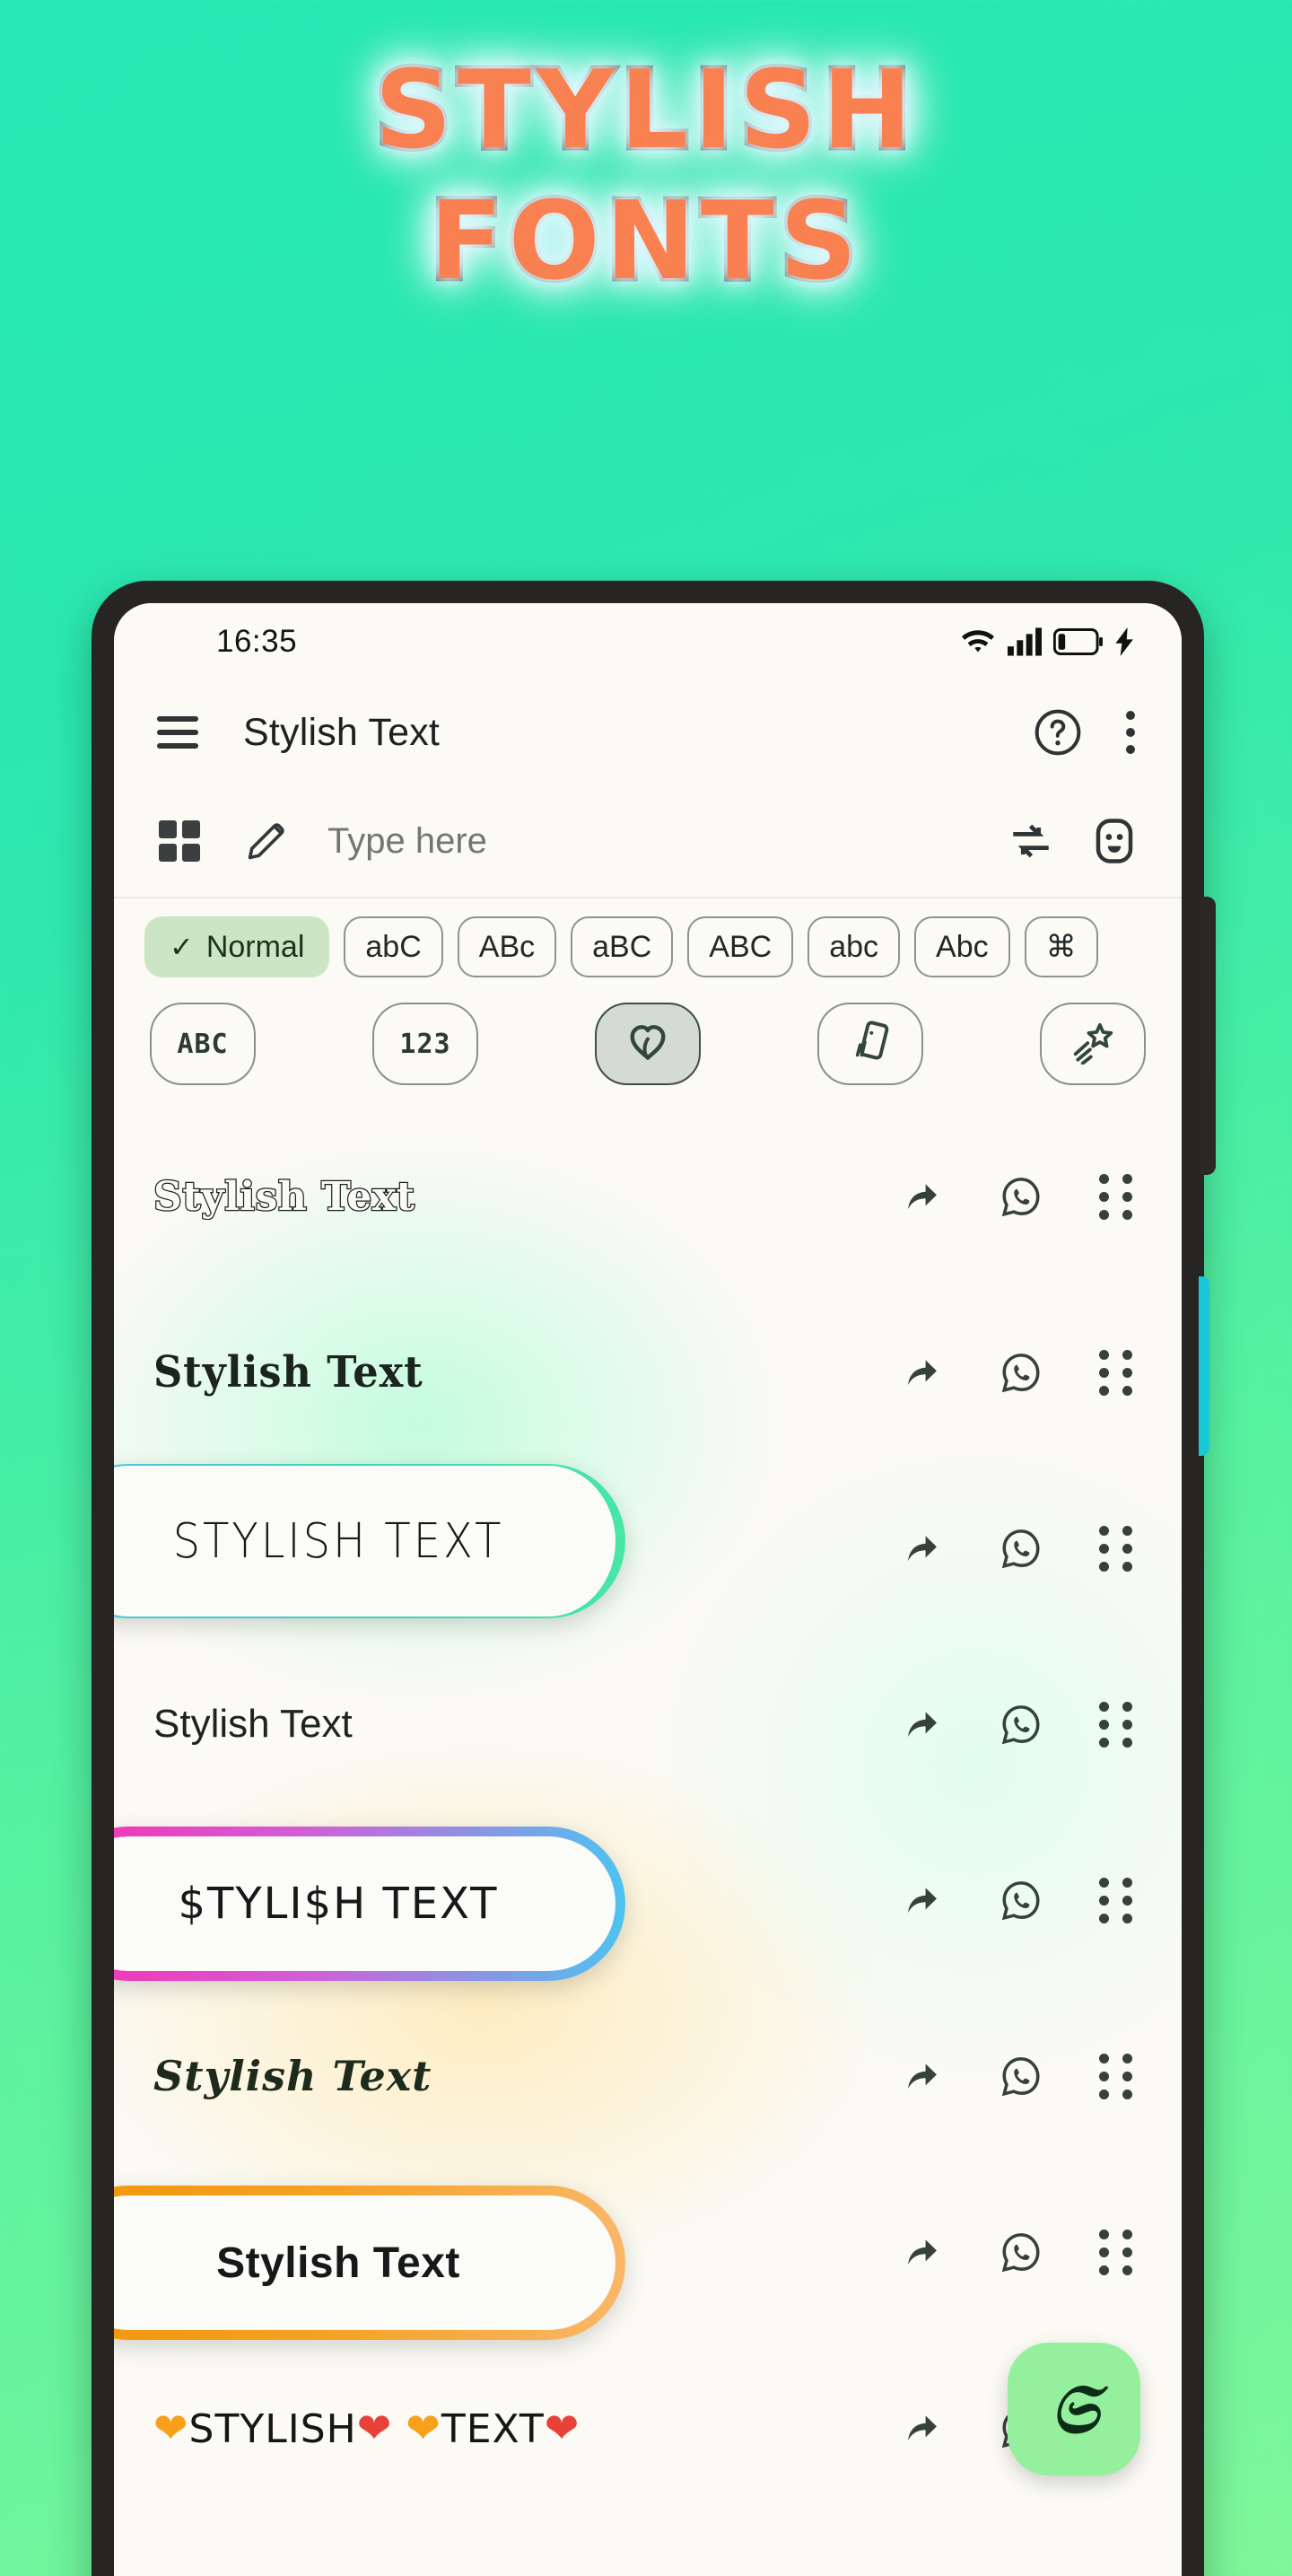 The width and height of the screenshot is (1292, 2576). I want to click on case-style-chips: ✓ Normal abC ABc aBC ABC abc Abc ⌘, so click(648, 942).